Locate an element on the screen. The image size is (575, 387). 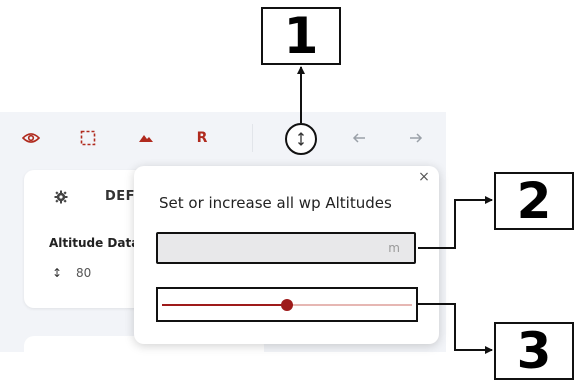
altitude-slider-track is located at coordinates (287, 305).